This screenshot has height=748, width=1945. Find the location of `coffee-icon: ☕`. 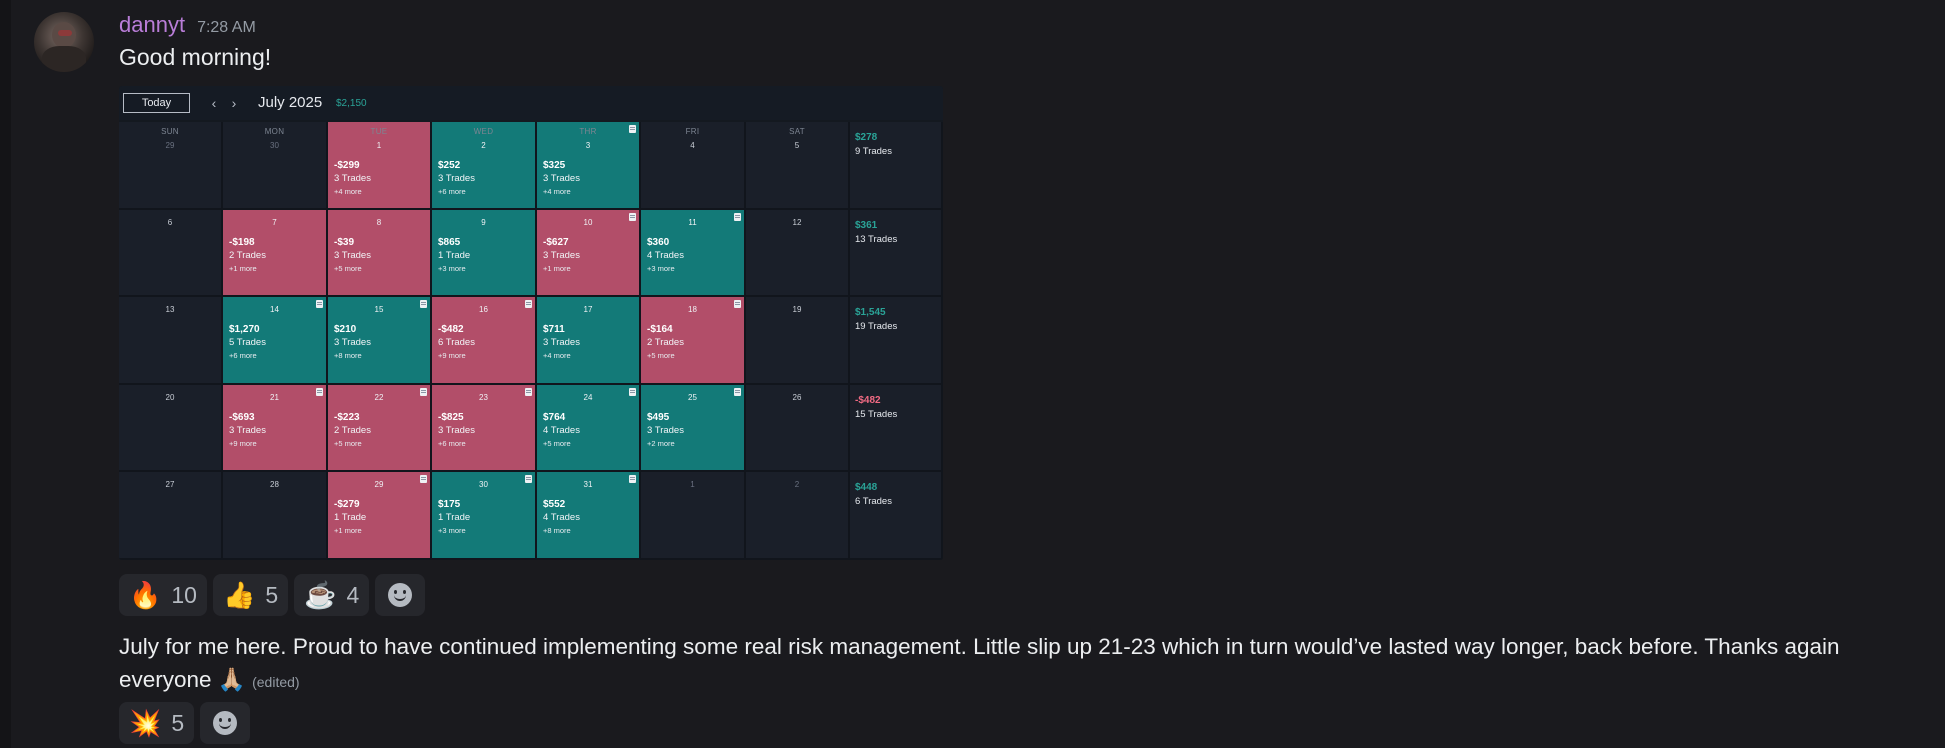

coffee-icon: ☕ is located at coordinates (320, 595).